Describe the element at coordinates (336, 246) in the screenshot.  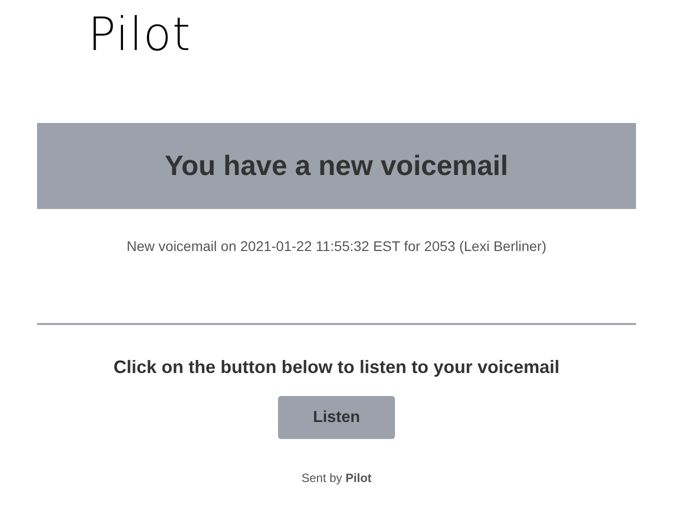
I see `voicemail-details: New voicemail on 2021-01-22 11:55:32 EST for 2053 (Lexi Berliner)` at that location.